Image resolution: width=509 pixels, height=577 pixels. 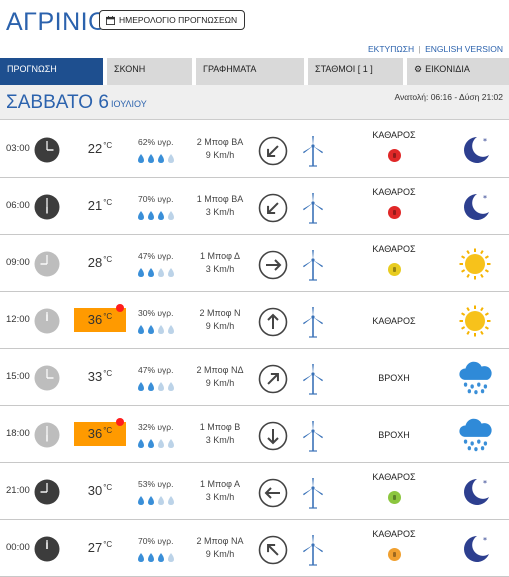 I want to click on temperature-value: 22, so click(x=95, y=148).